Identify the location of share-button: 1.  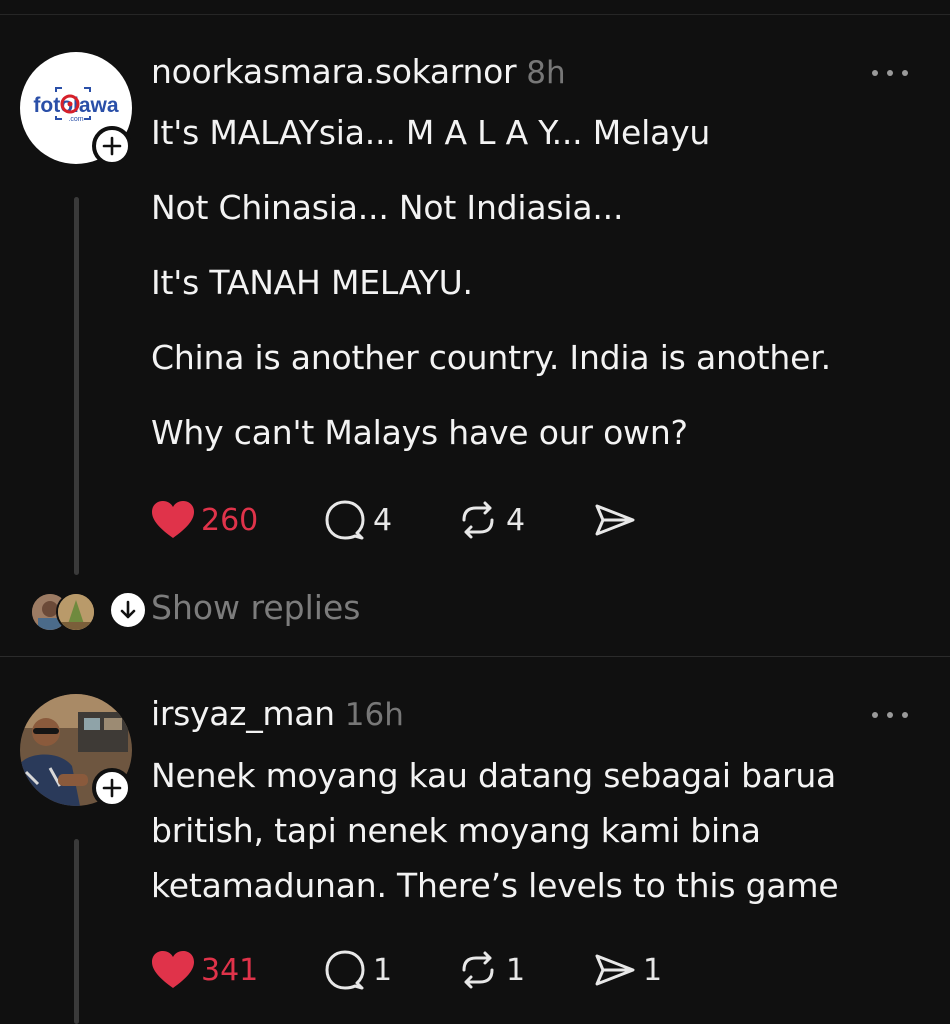
(627, 970).